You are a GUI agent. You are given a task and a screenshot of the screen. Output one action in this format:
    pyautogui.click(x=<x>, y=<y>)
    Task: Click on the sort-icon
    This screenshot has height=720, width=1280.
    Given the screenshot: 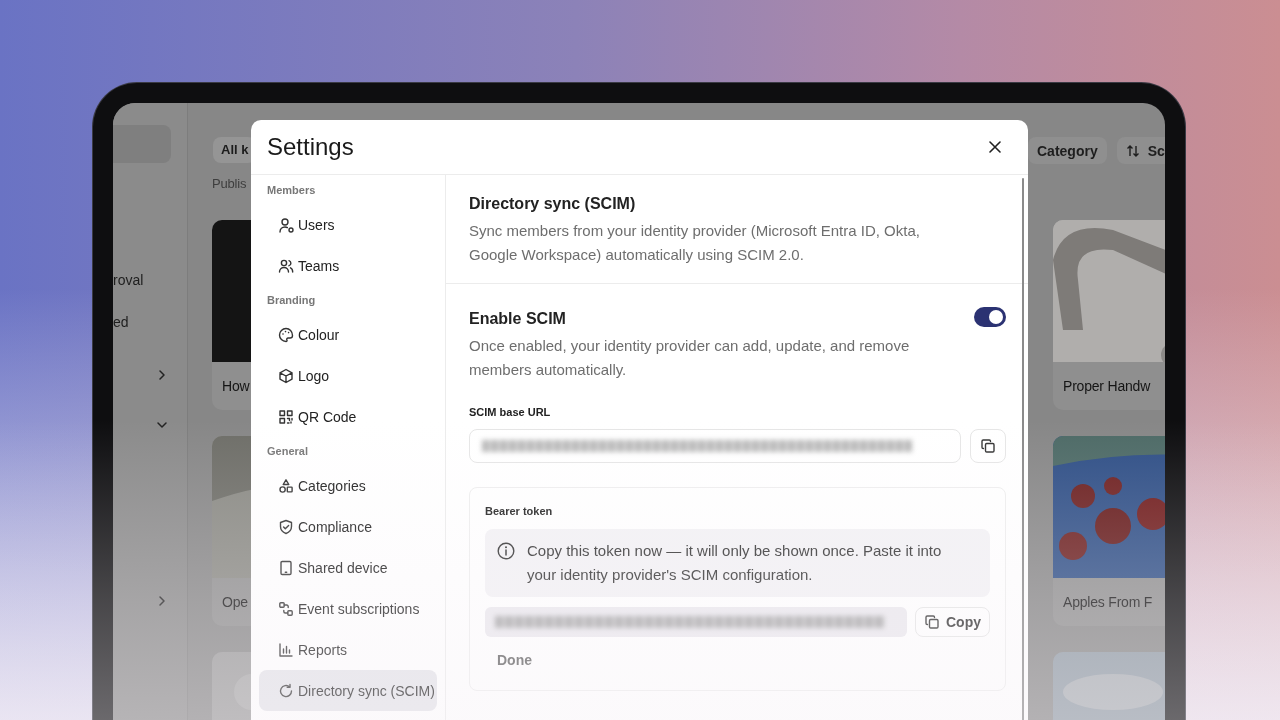 What is the action you would take?
    pyautogui.click(x=1132, y=150)
    